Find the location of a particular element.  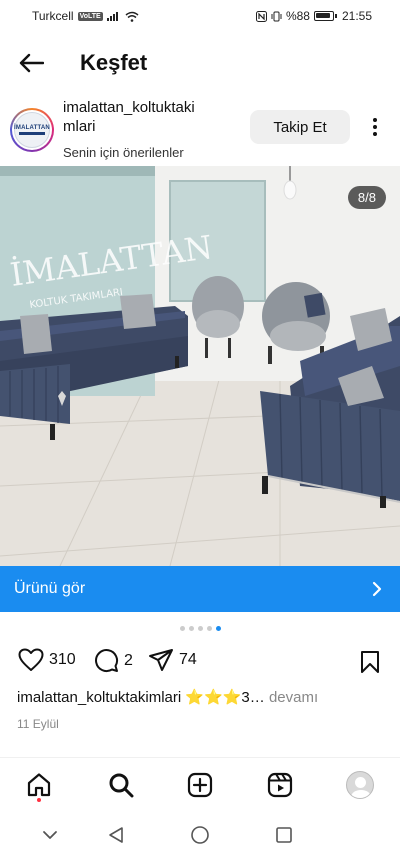

triangle-back-icon is located at coordinates (116, 835).